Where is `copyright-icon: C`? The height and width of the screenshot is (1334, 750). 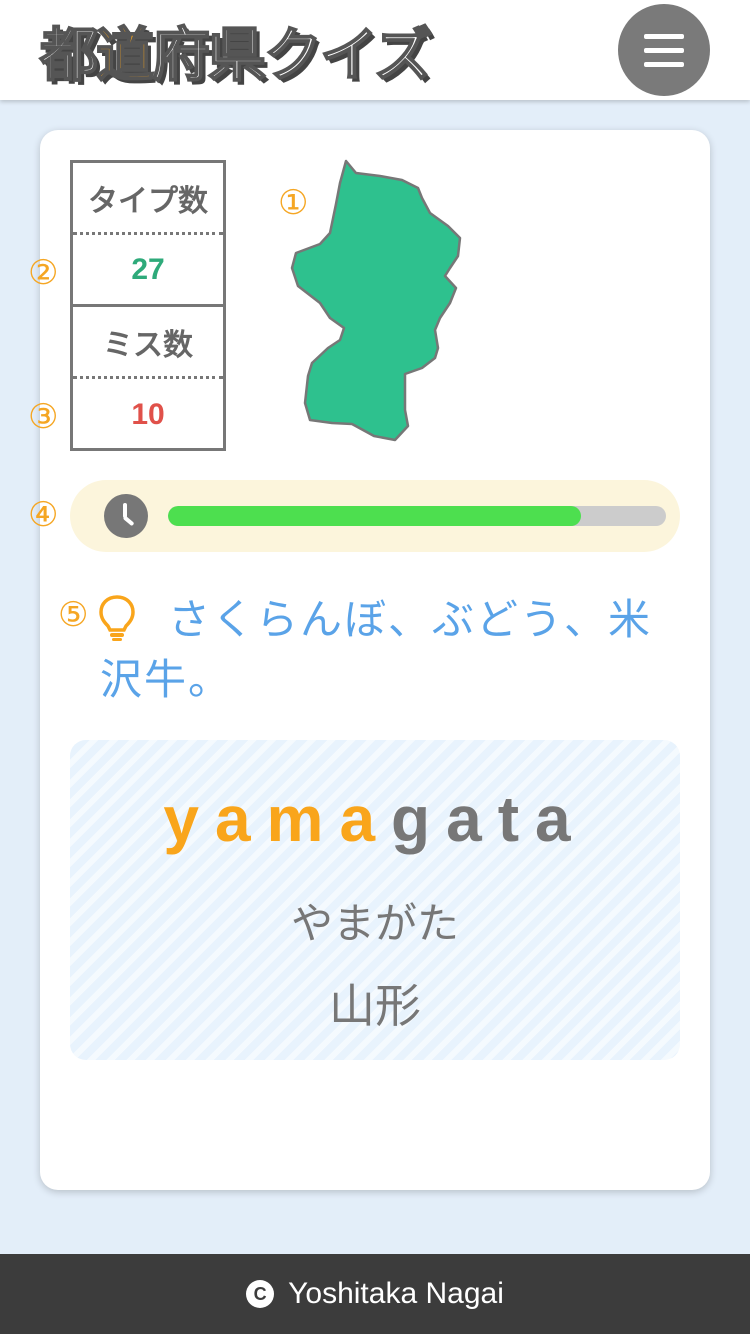
copyright-icon: C is located at coordinates (260, 1294).